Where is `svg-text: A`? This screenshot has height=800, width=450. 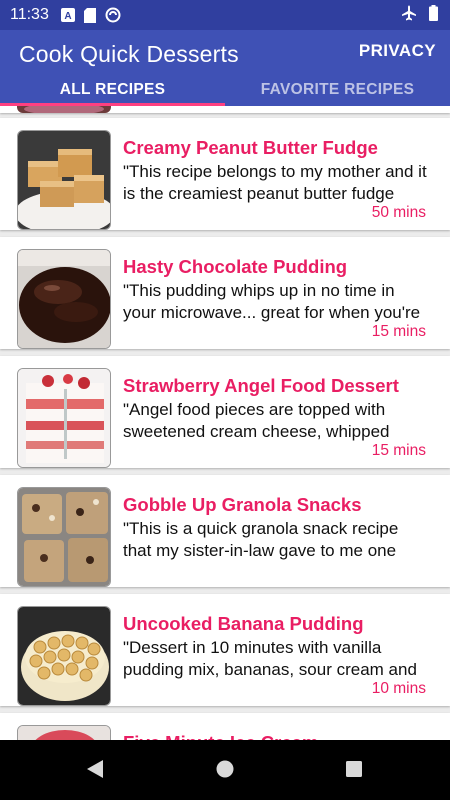 svg-text: A is located at coordinates (67, 16).